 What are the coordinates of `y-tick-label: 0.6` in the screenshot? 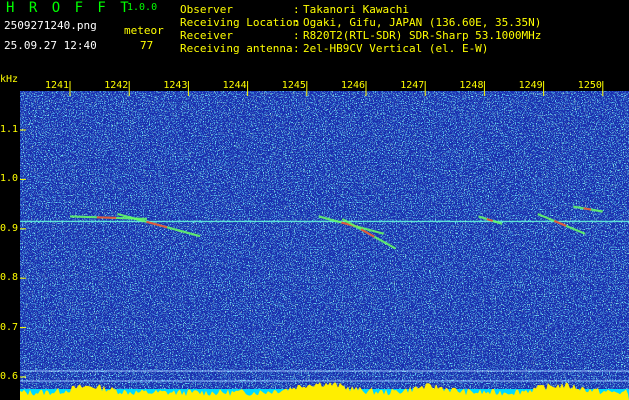 It's located at (9, 376).